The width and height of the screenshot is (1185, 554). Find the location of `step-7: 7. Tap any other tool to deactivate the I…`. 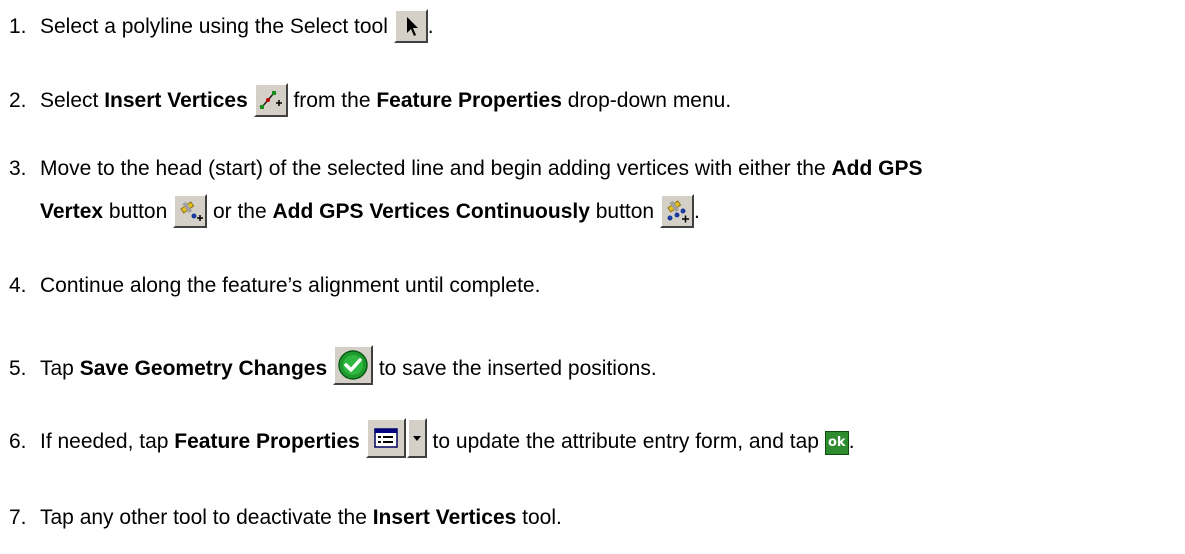

step-7: 7. Tap any other tool to deactivate the I… is located at coordinates (281, 518).